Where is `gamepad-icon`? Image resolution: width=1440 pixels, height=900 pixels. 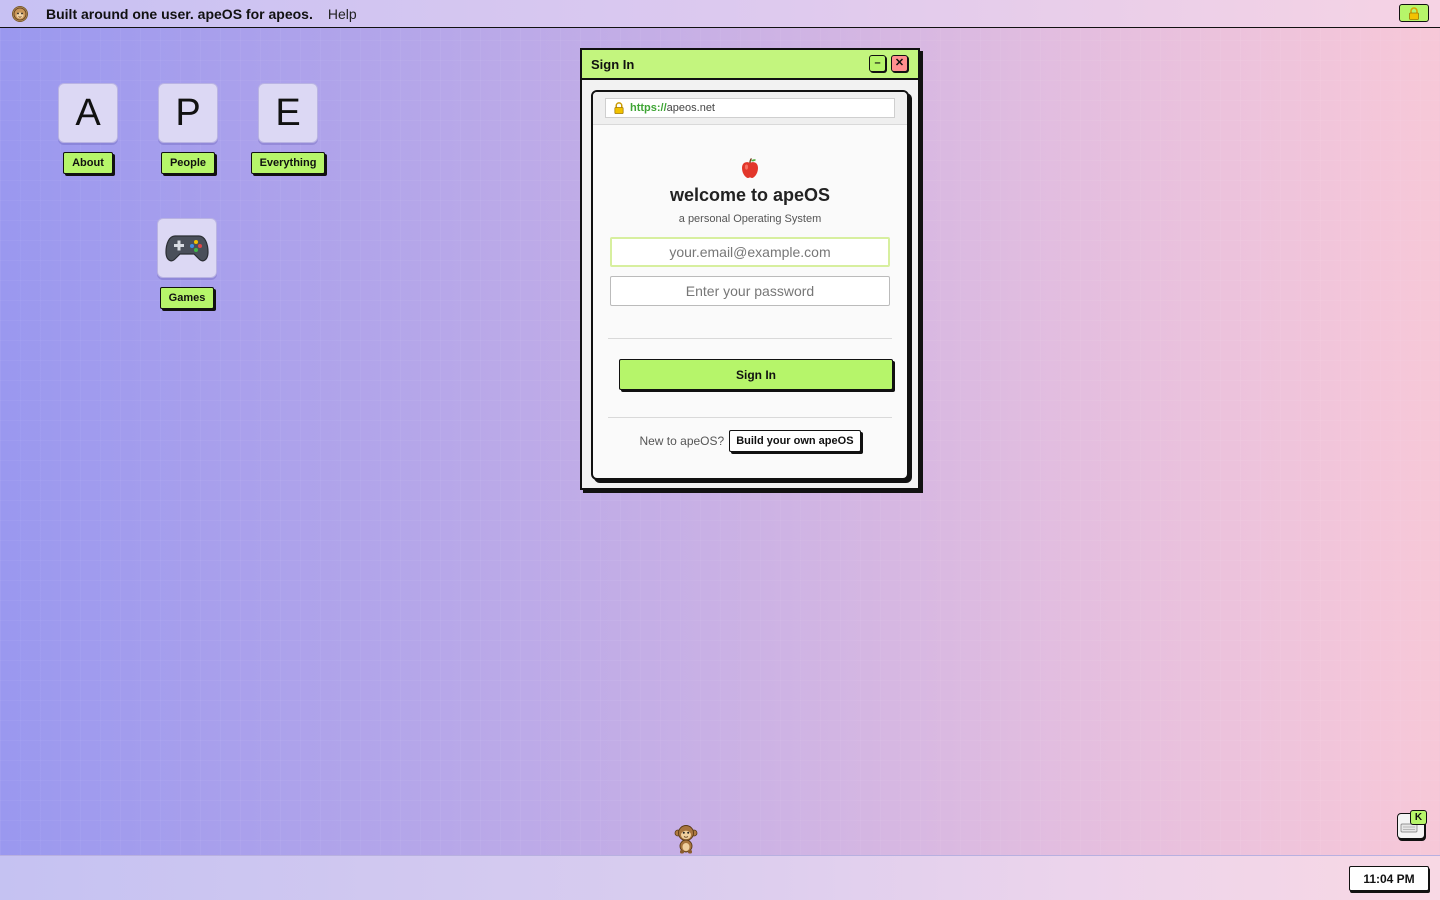 gamepad-icon is located at coordinates (187, 248).